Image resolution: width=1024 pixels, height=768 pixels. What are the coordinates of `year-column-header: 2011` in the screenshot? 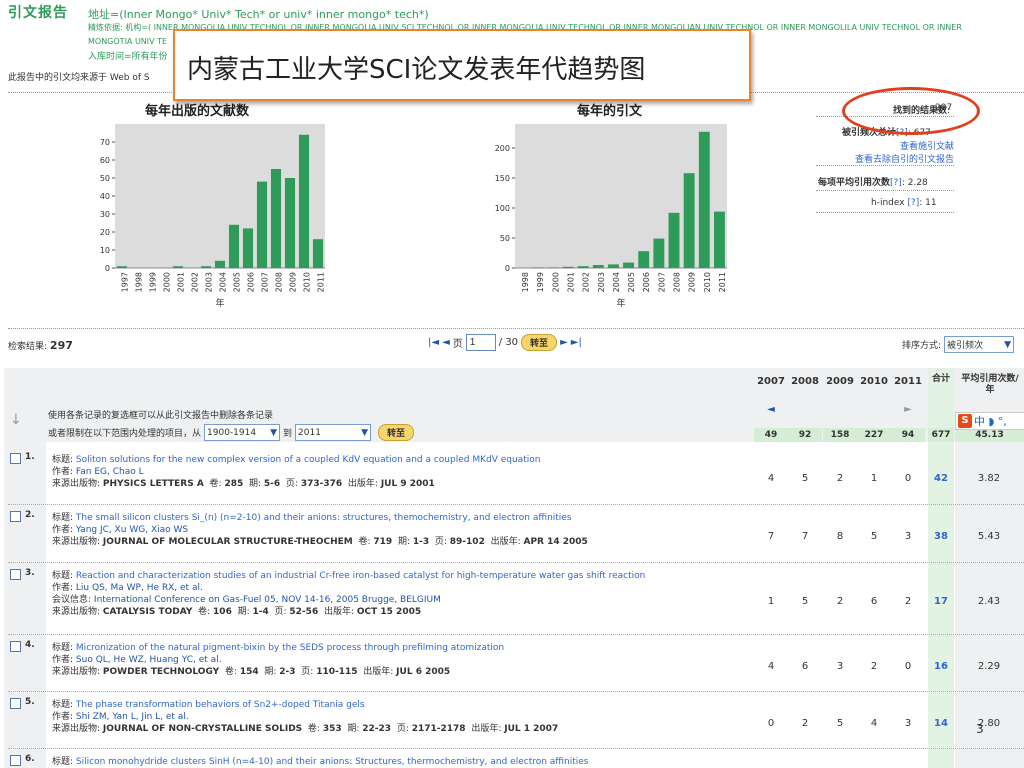 It's located at (908, 381).